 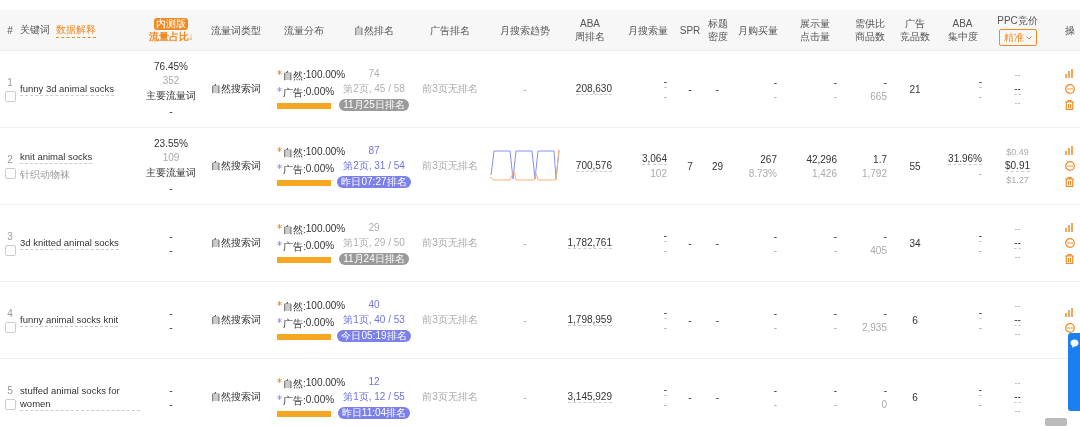 I want to click on ppc-low: --, so click(x=1017, y=306).